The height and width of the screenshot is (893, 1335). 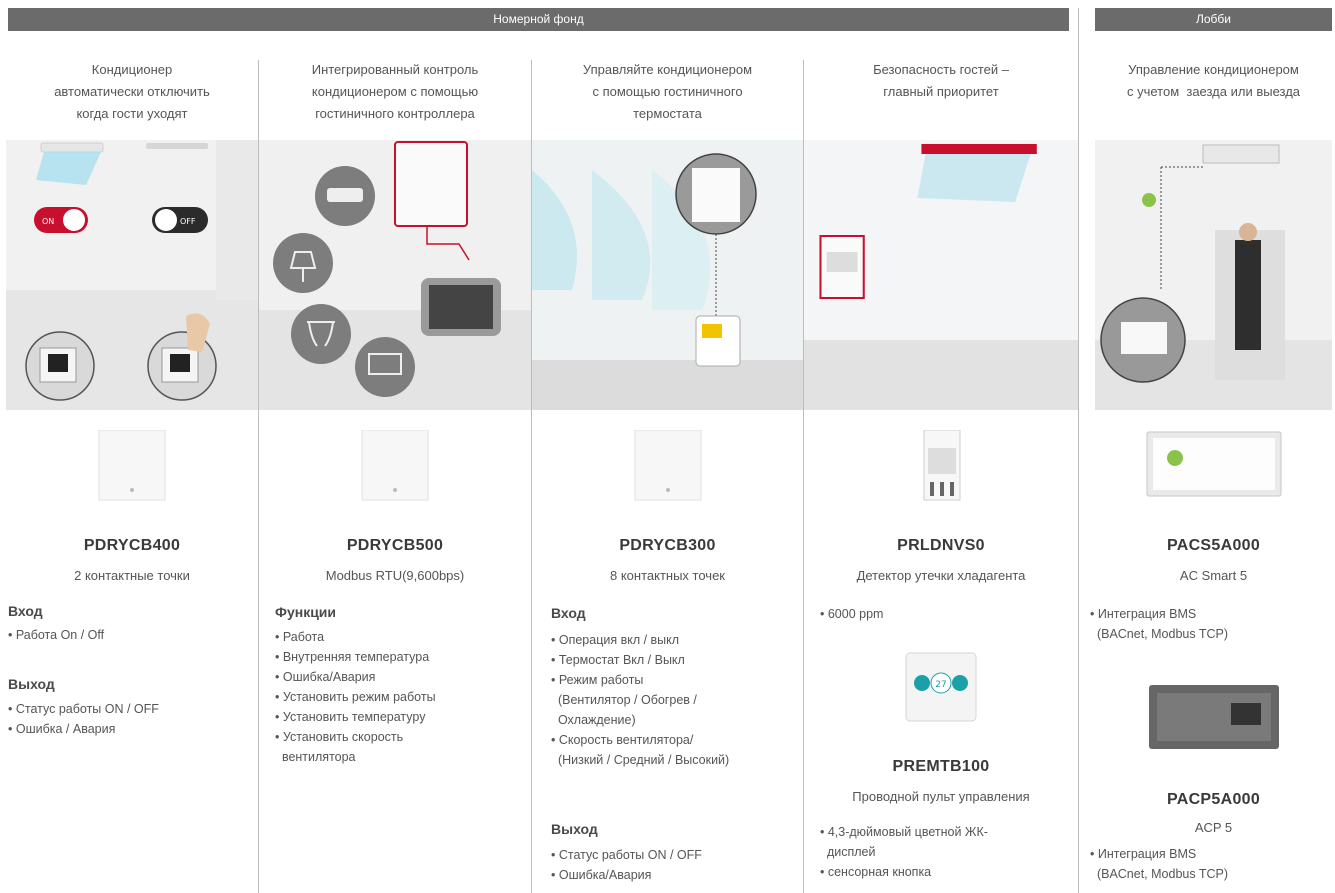 I want to click on hero-image-lobby, so click(x=1213, y=275).